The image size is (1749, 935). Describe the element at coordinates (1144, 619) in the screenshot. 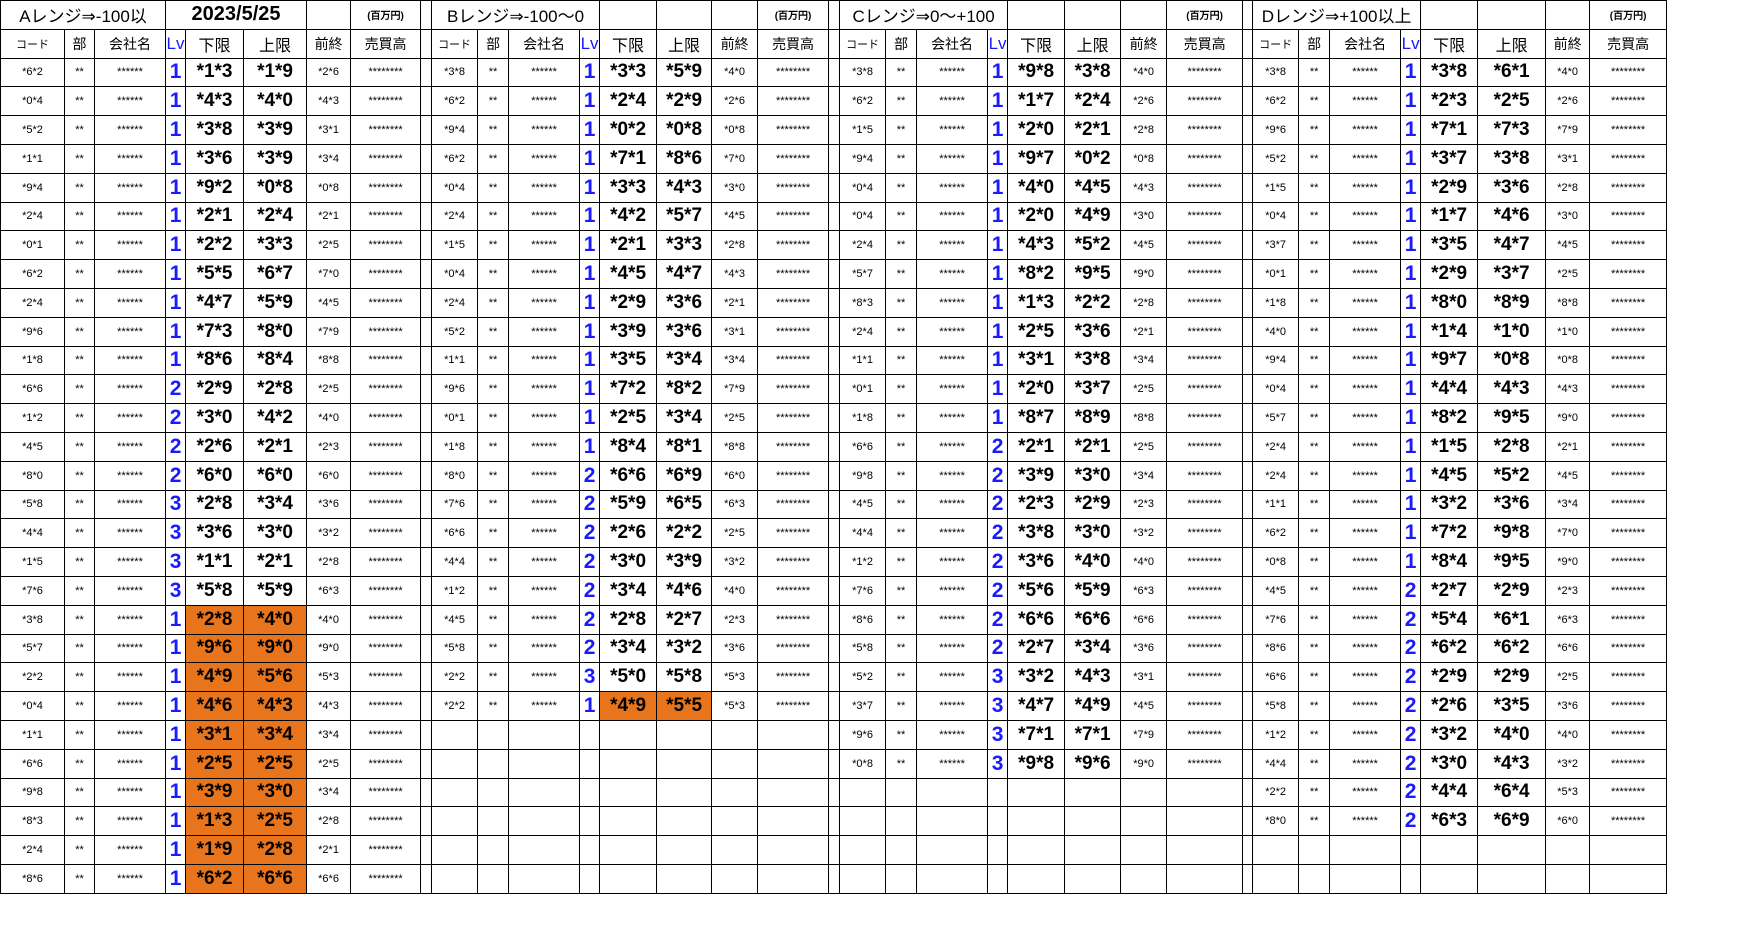

I see `prev-close-cell: *6*6` at that location.